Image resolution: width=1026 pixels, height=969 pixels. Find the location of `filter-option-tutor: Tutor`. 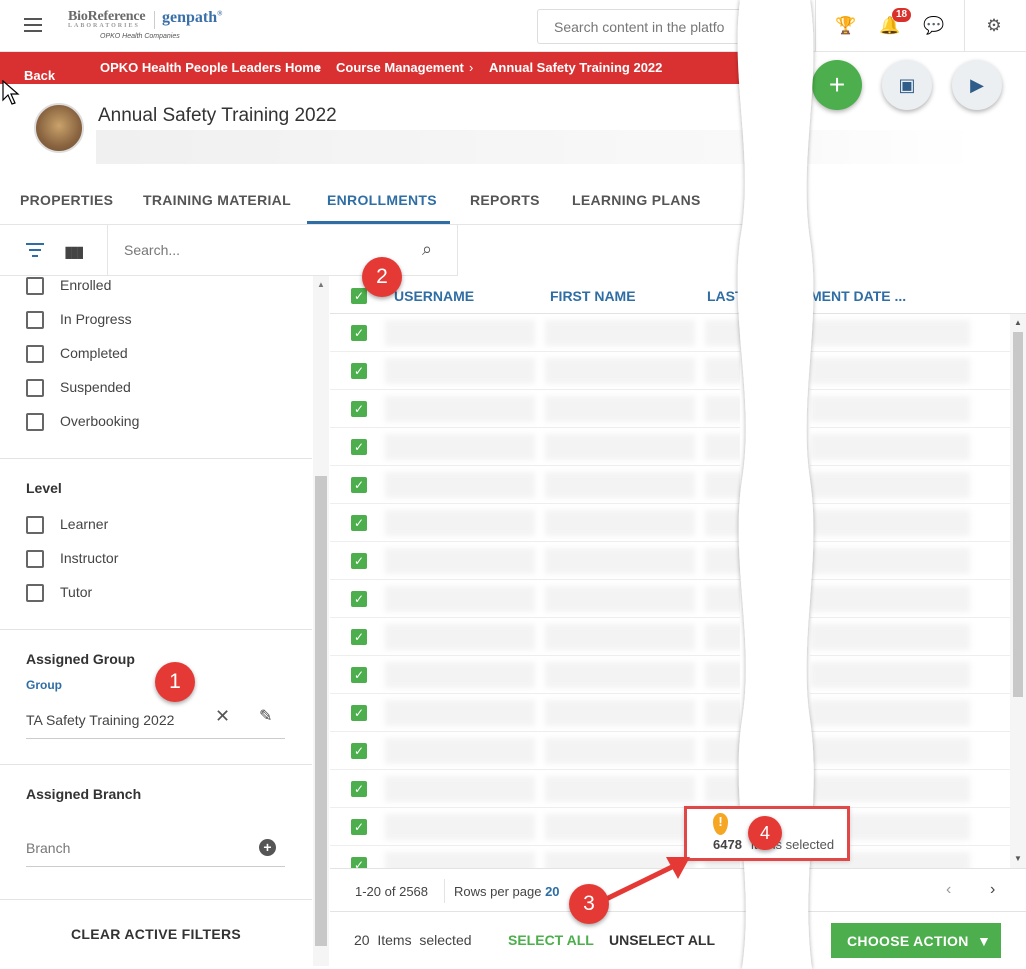

filter-option-tutor: Tutor is located at coordinates (59, 593).